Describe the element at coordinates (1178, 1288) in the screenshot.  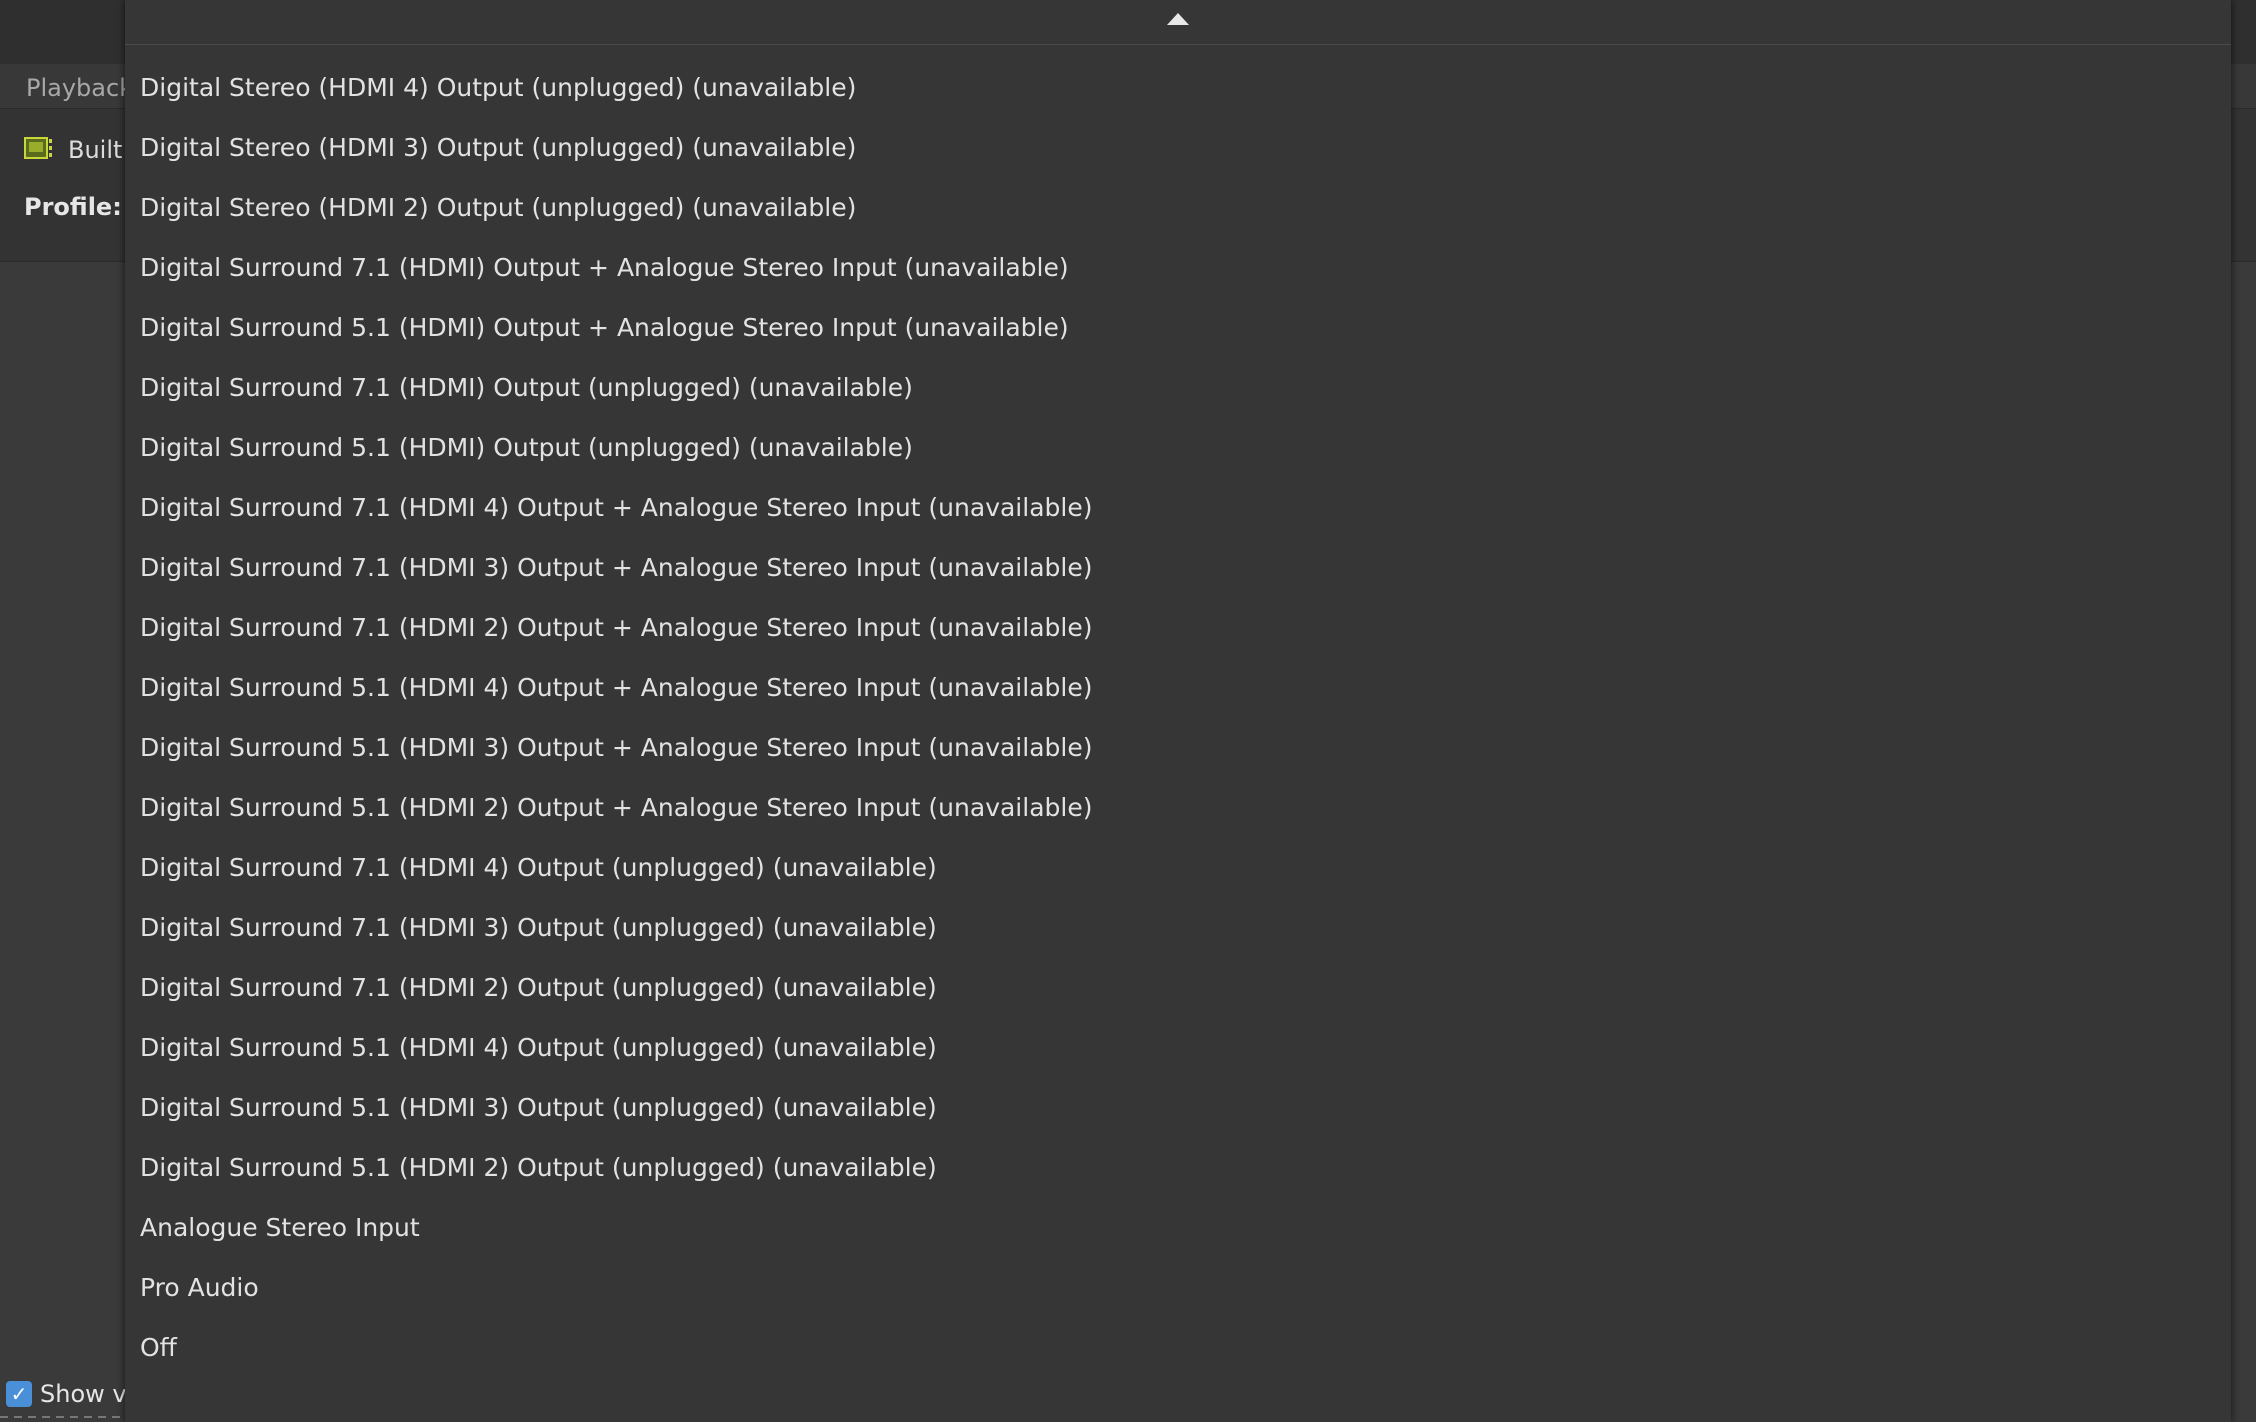
I see `menu-item: Pro Audio` at that location.